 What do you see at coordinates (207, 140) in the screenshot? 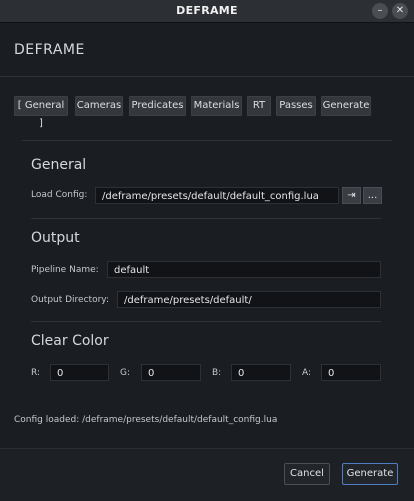
I see `tabs-divider` at bounding box center [207, 140].